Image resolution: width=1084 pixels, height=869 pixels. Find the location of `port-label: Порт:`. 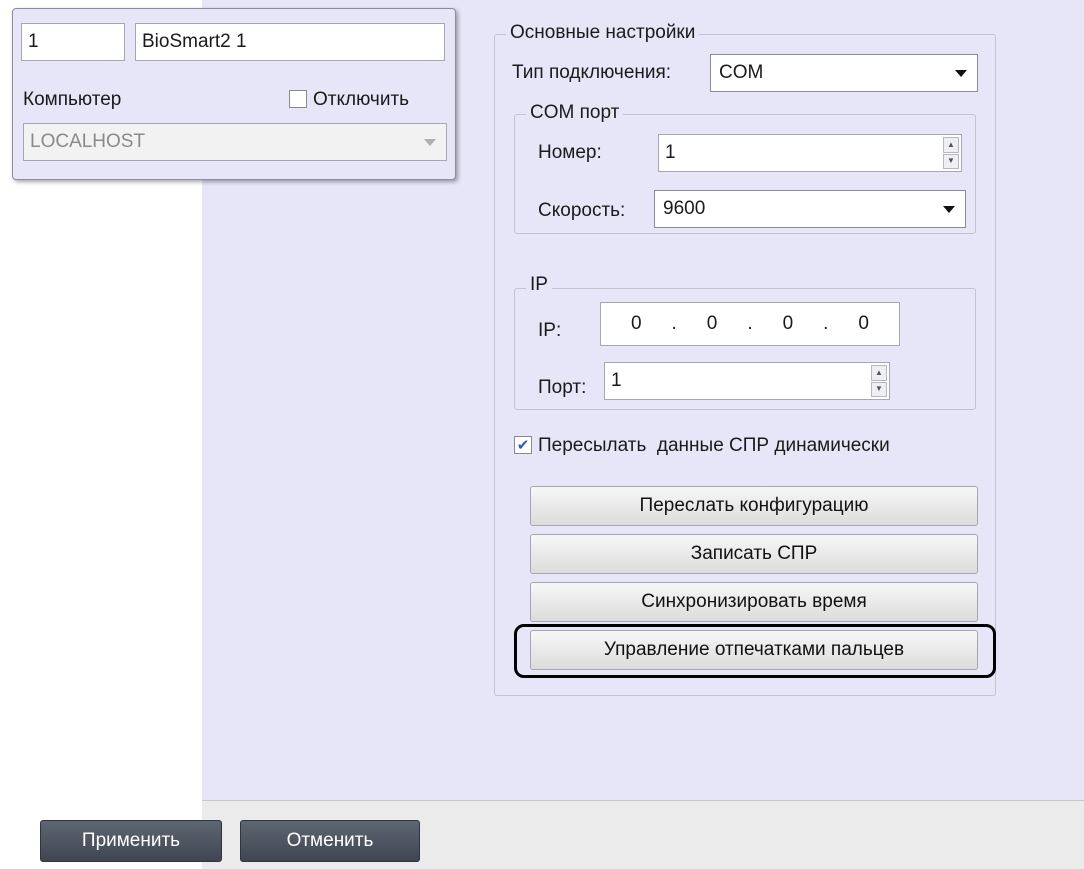

port-label: Порт: is located at coordinates (562, 387).